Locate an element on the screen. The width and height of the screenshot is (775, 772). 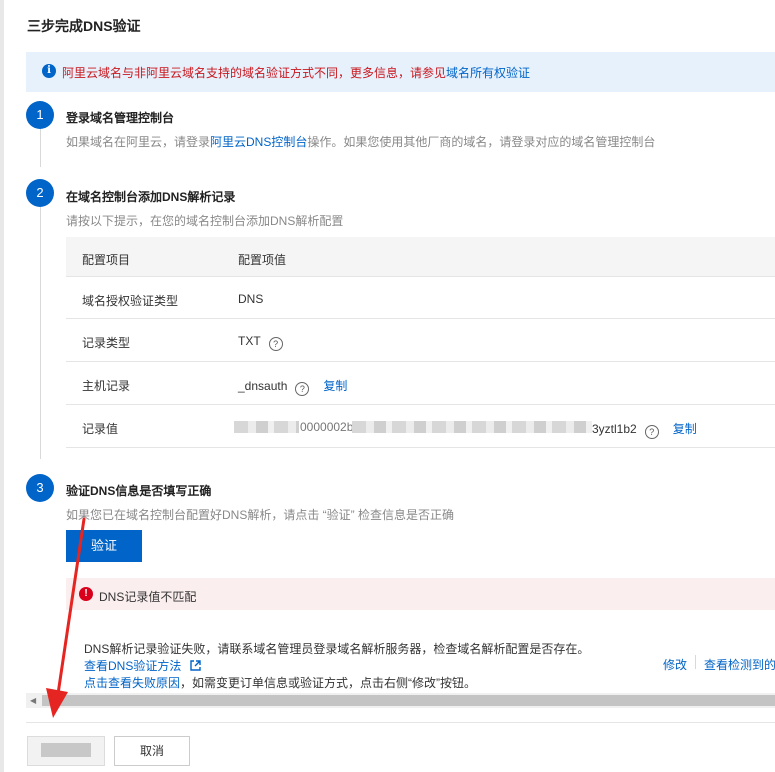
error-message: DNS记录值不匹配 is located at coordinates (148, 597).